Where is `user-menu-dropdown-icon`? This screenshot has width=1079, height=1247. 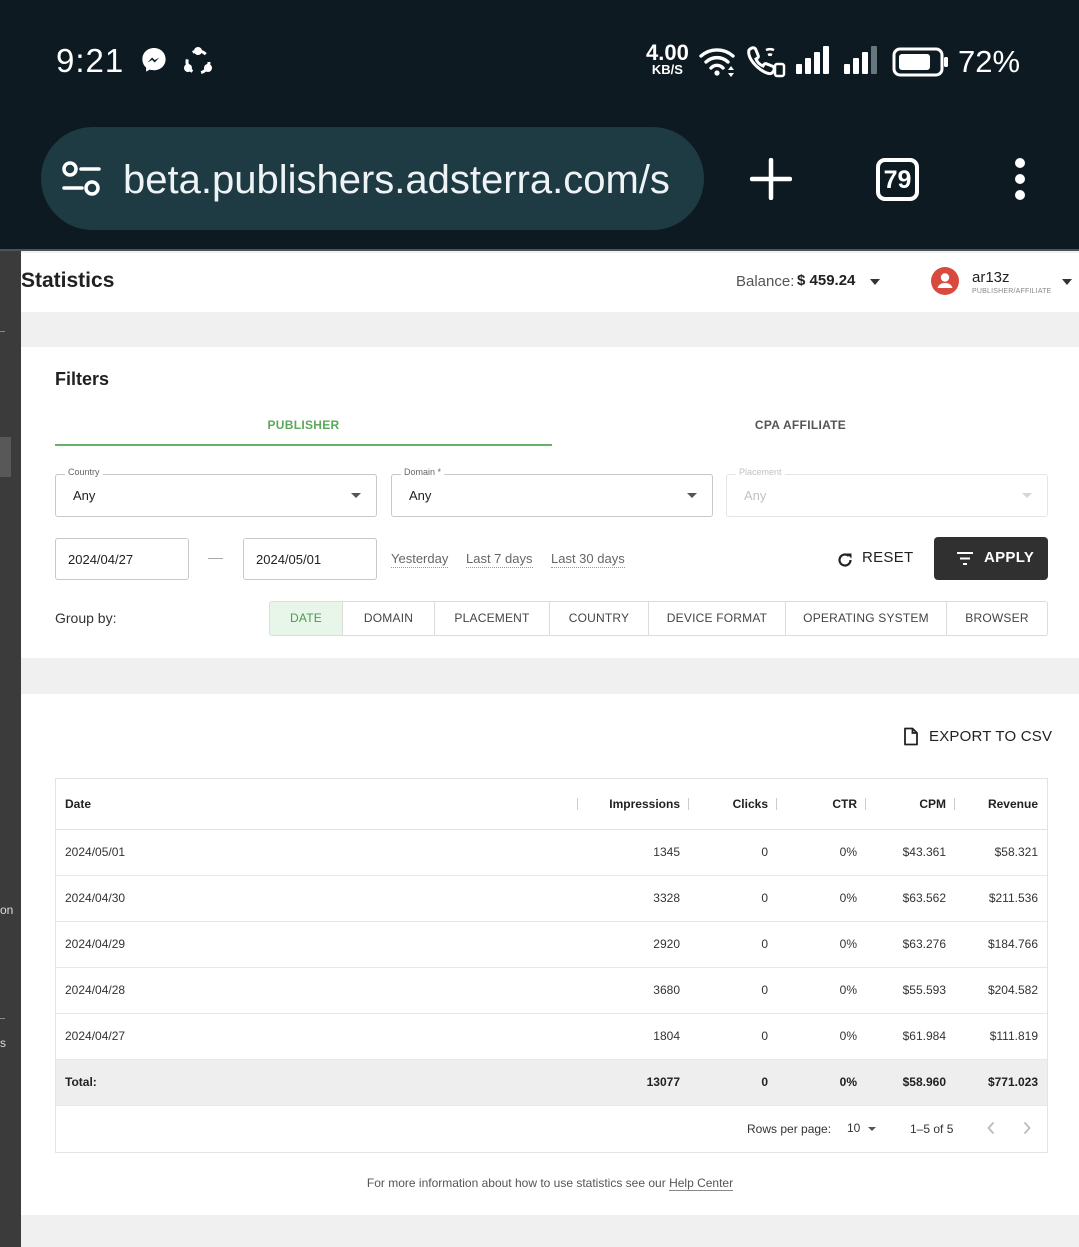 user-menu-dropdown-icon is located at coordinates (1067, 282).